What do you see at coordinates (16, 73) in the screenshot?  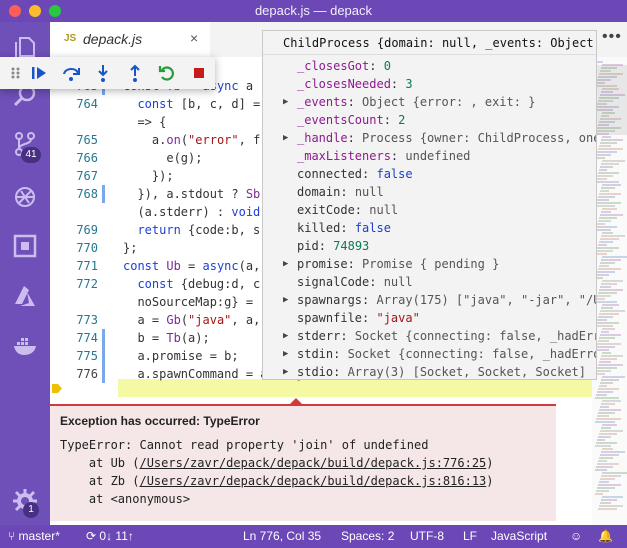 I see `drag-handle-icon` at bounding box center [16, 73].